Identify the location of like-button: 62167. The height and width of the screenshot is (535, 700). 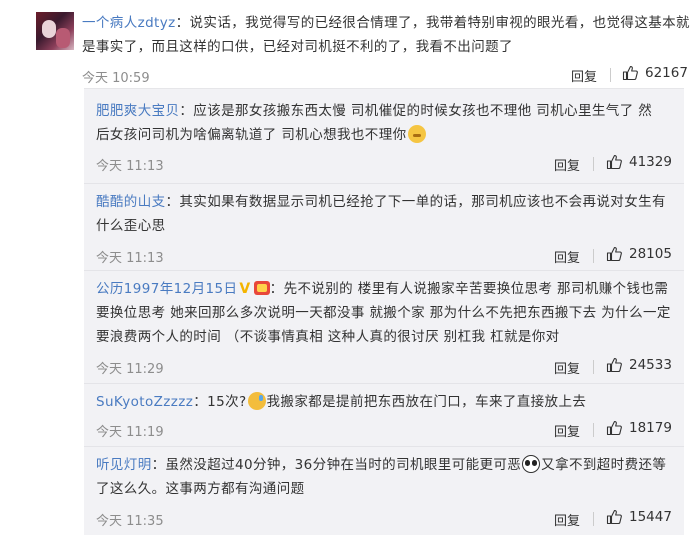
(655, 73).